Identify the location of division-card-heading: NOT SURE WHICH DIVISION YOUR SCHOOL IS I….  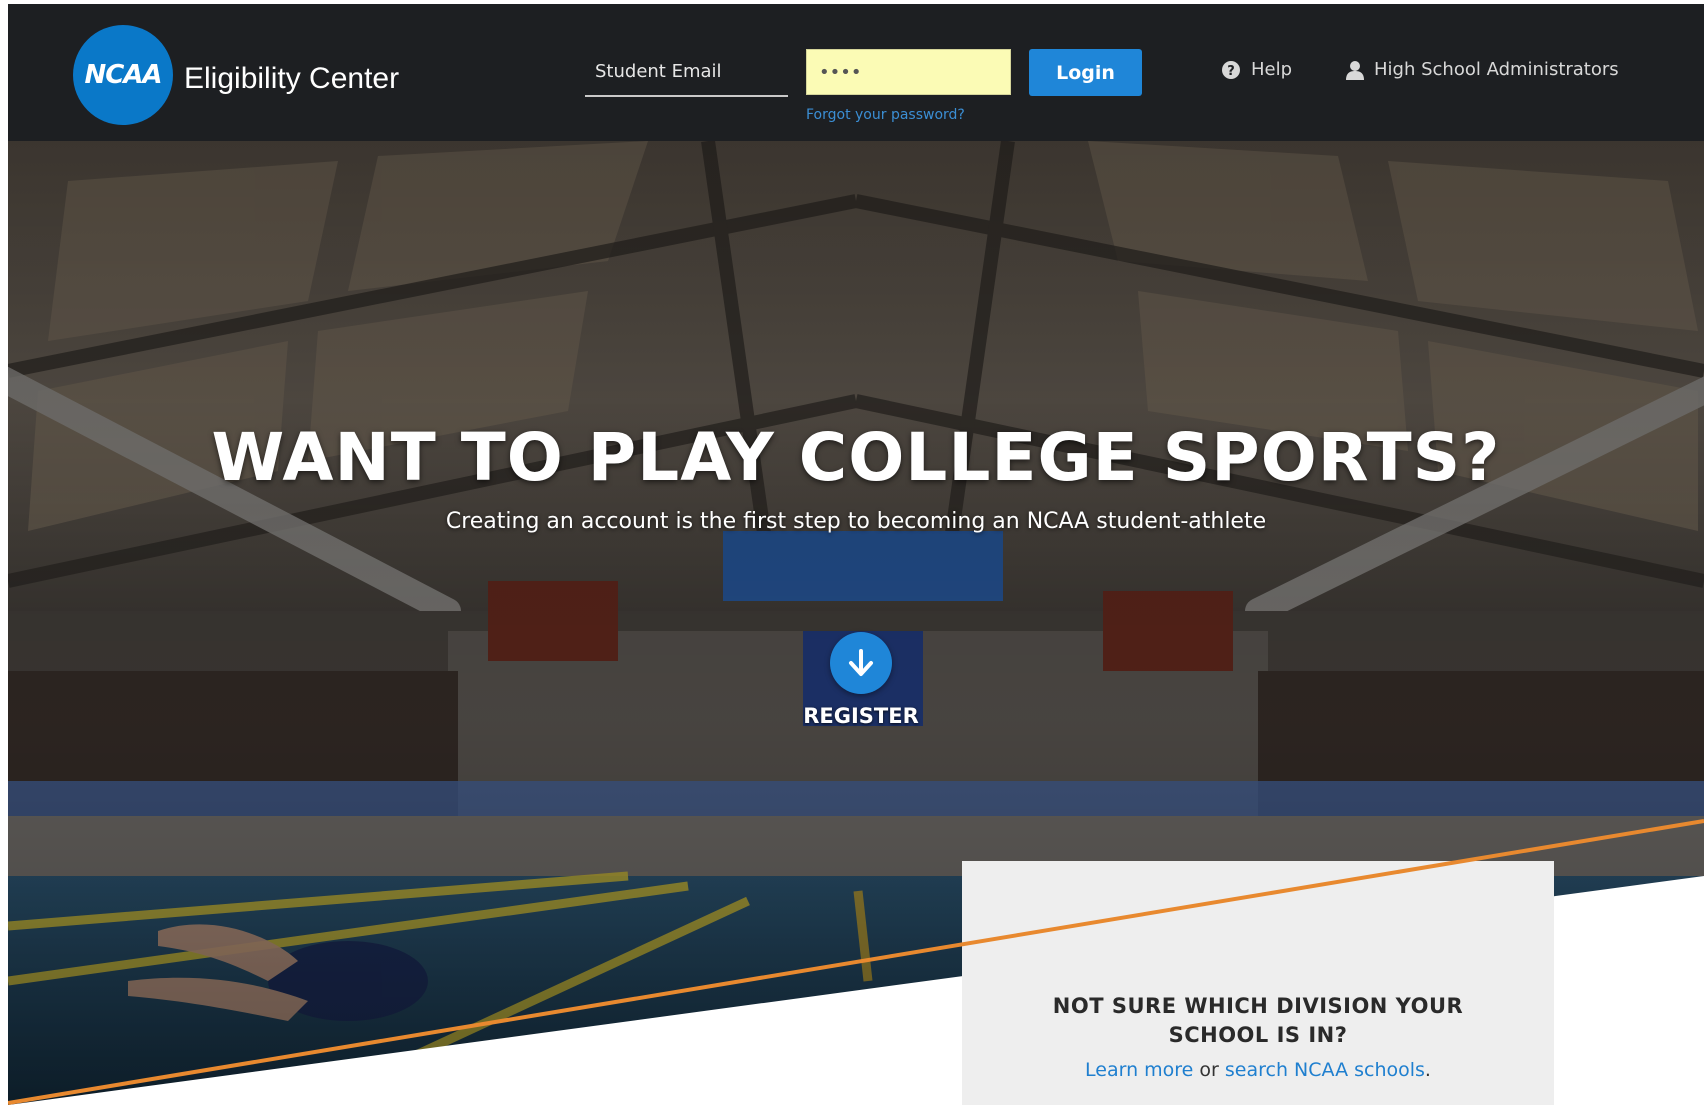
(1258, 1021).